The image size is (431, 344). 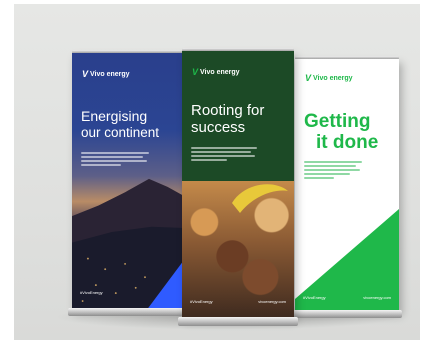 I want to click on banner-1-headline-line2: our continent, so click(x=120, y=132).